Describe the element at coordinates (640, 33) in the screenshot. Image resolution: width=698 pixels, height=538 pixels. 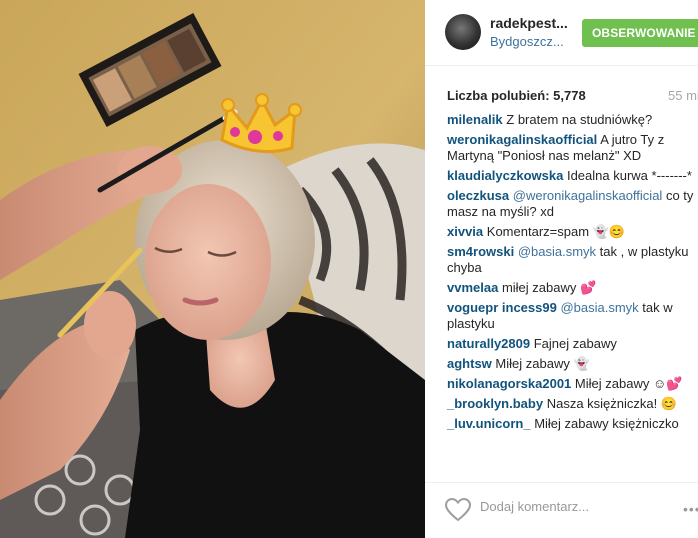
I see `follow-button: OBSERWOWANIE` at that location.